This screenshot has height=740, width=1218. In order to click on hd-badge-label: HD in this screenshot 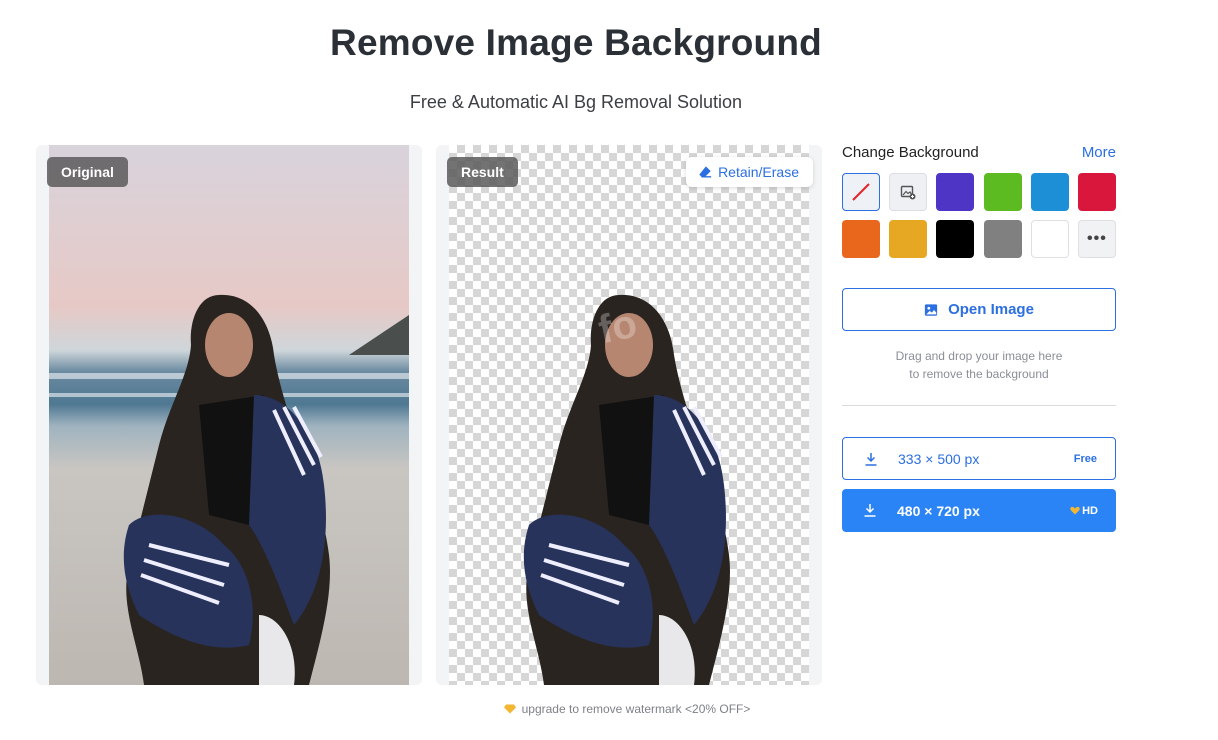, I will do `click(1090, 510)`.